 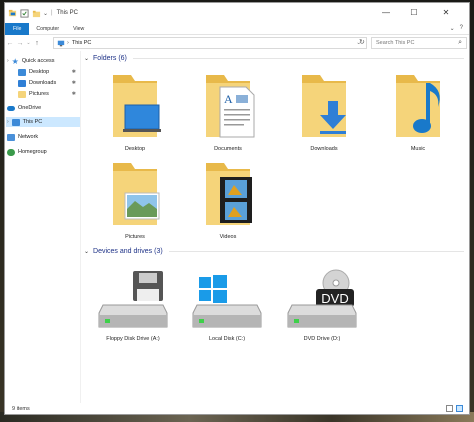 I want to click on sidebar-label: Quick access, so click(x=38, y=61).